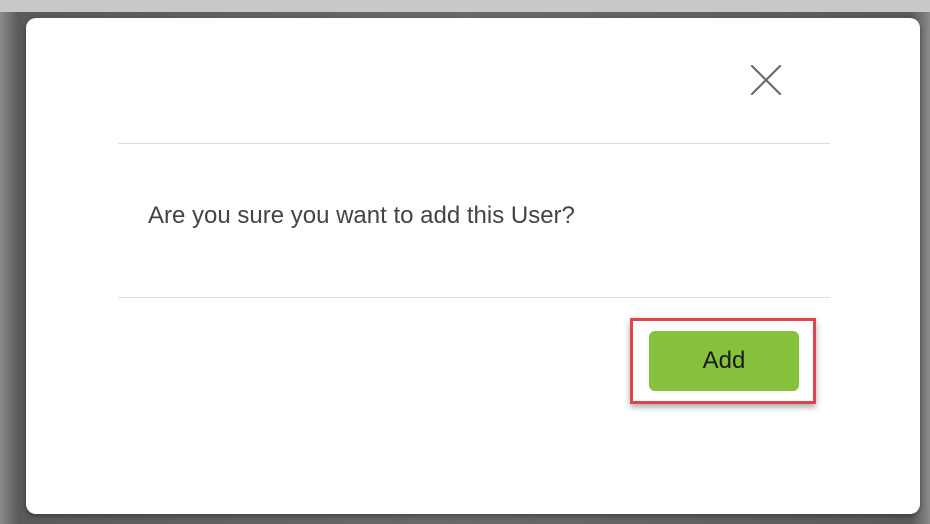 This screenshot has width=930, height=524. What do you see at coordinates (474, 297) in the screenshot?
I see `footer-divider` at bounding box center [474, 297].